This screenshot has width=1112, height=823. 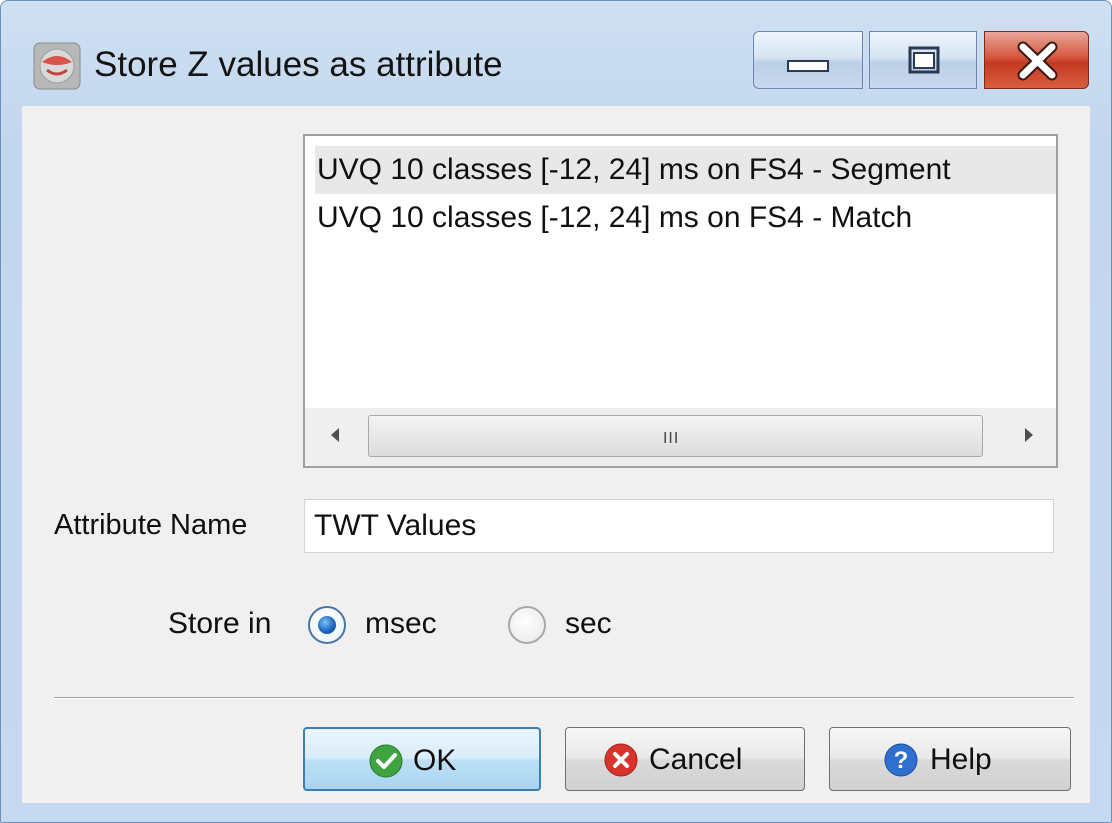 I want to click on sec-radio-label: sec, so click(x=588, y=624).